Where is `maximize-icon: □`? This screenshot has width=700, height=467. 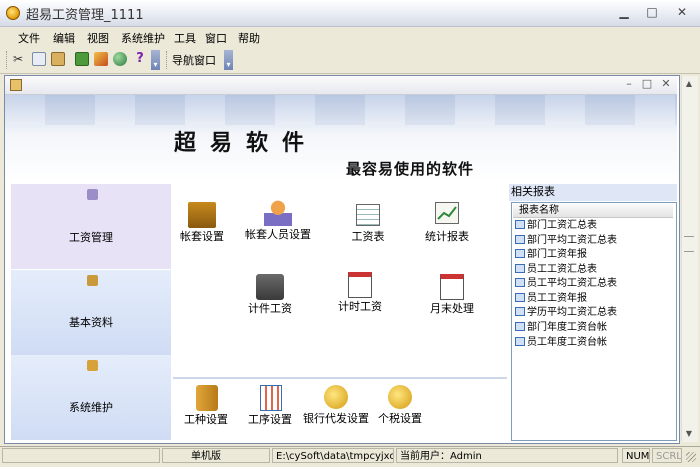 maximize-icon: □ is located at coordinates (652, 12).